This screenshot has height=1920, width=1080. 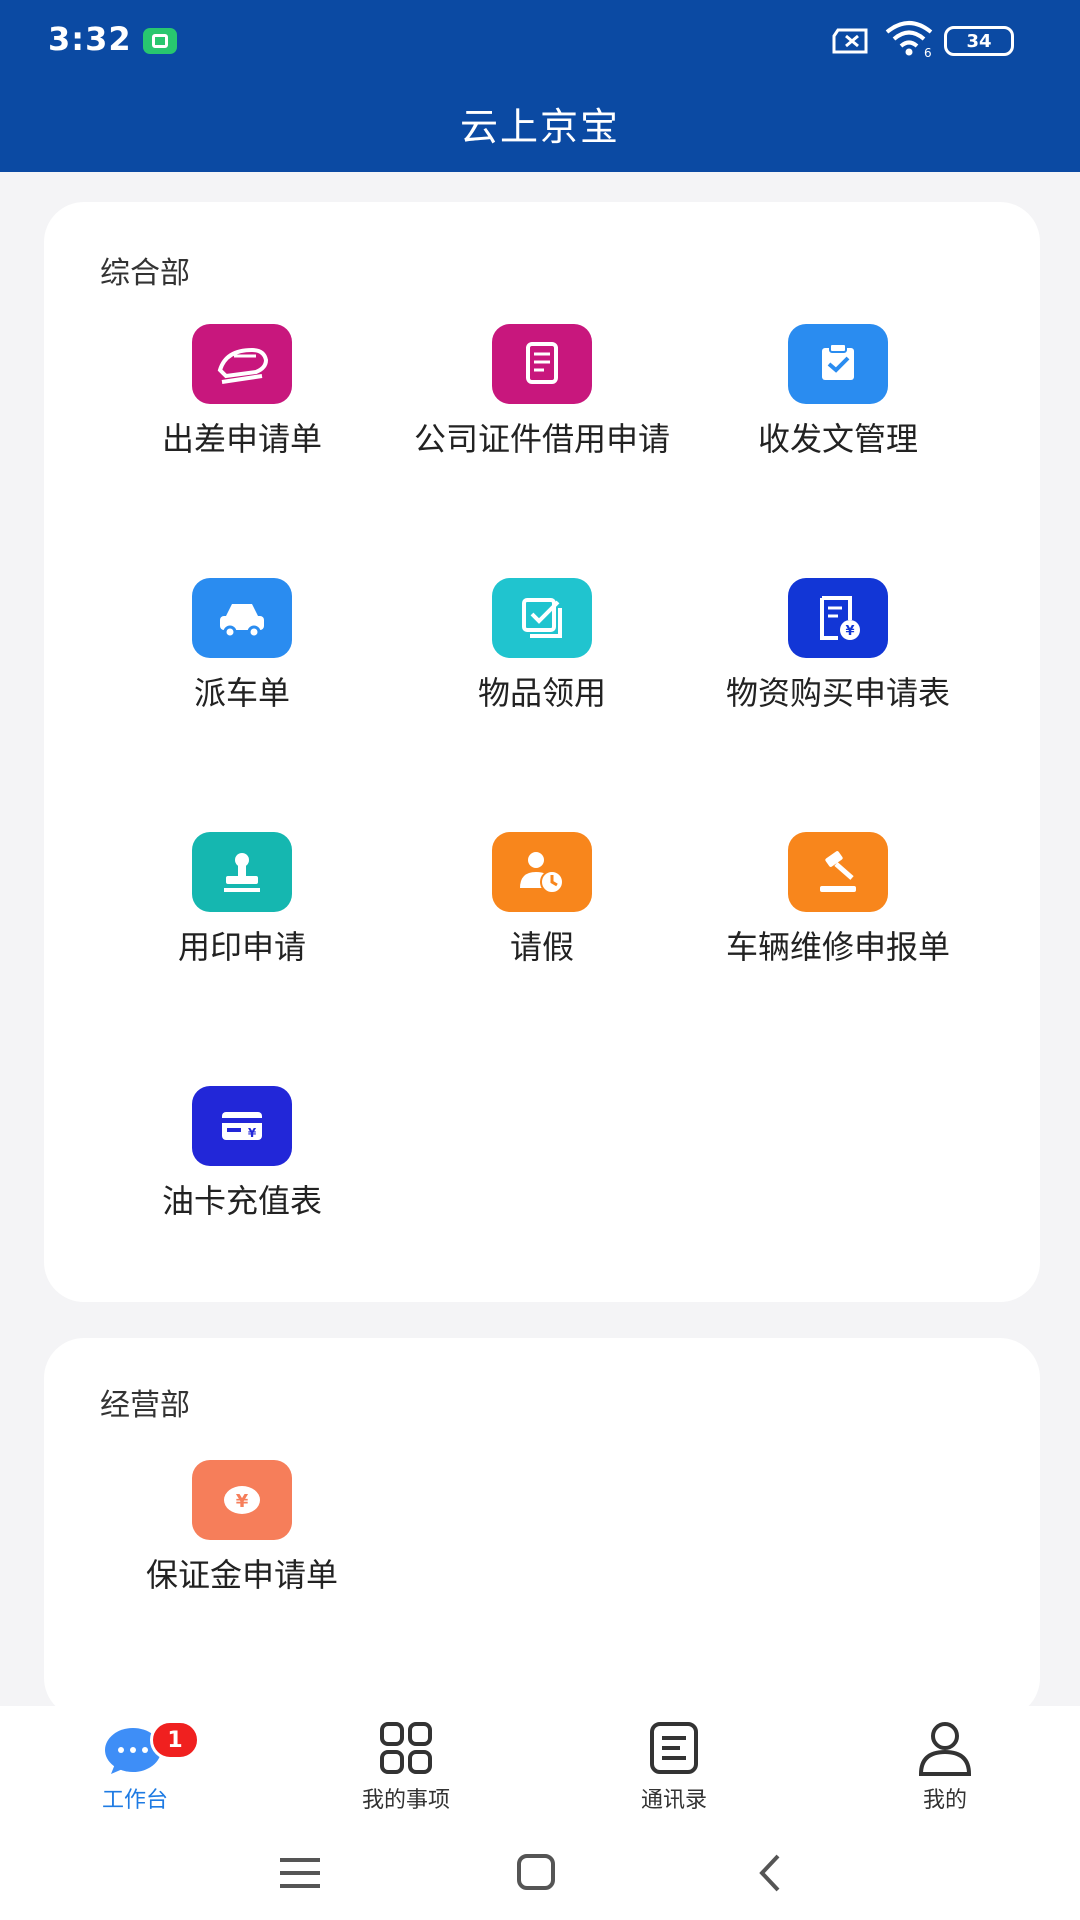 What do you see at coordinates (837, 693) in the screenshot?
I see `app-label: 物资购买申请表` at bounding box center [837, 693].